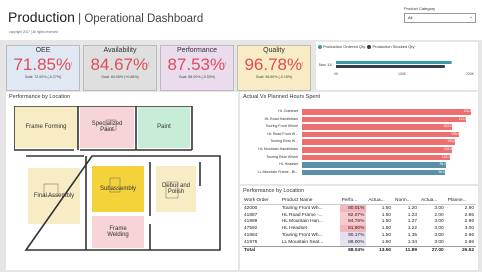 The width and height of the screenshot is (482, 272). Describe the element at coordinates (359, 249) in the screenshot. I see `table-total-row: Total 88.04% 13.50 11.89 27.00 26.52` at that location.